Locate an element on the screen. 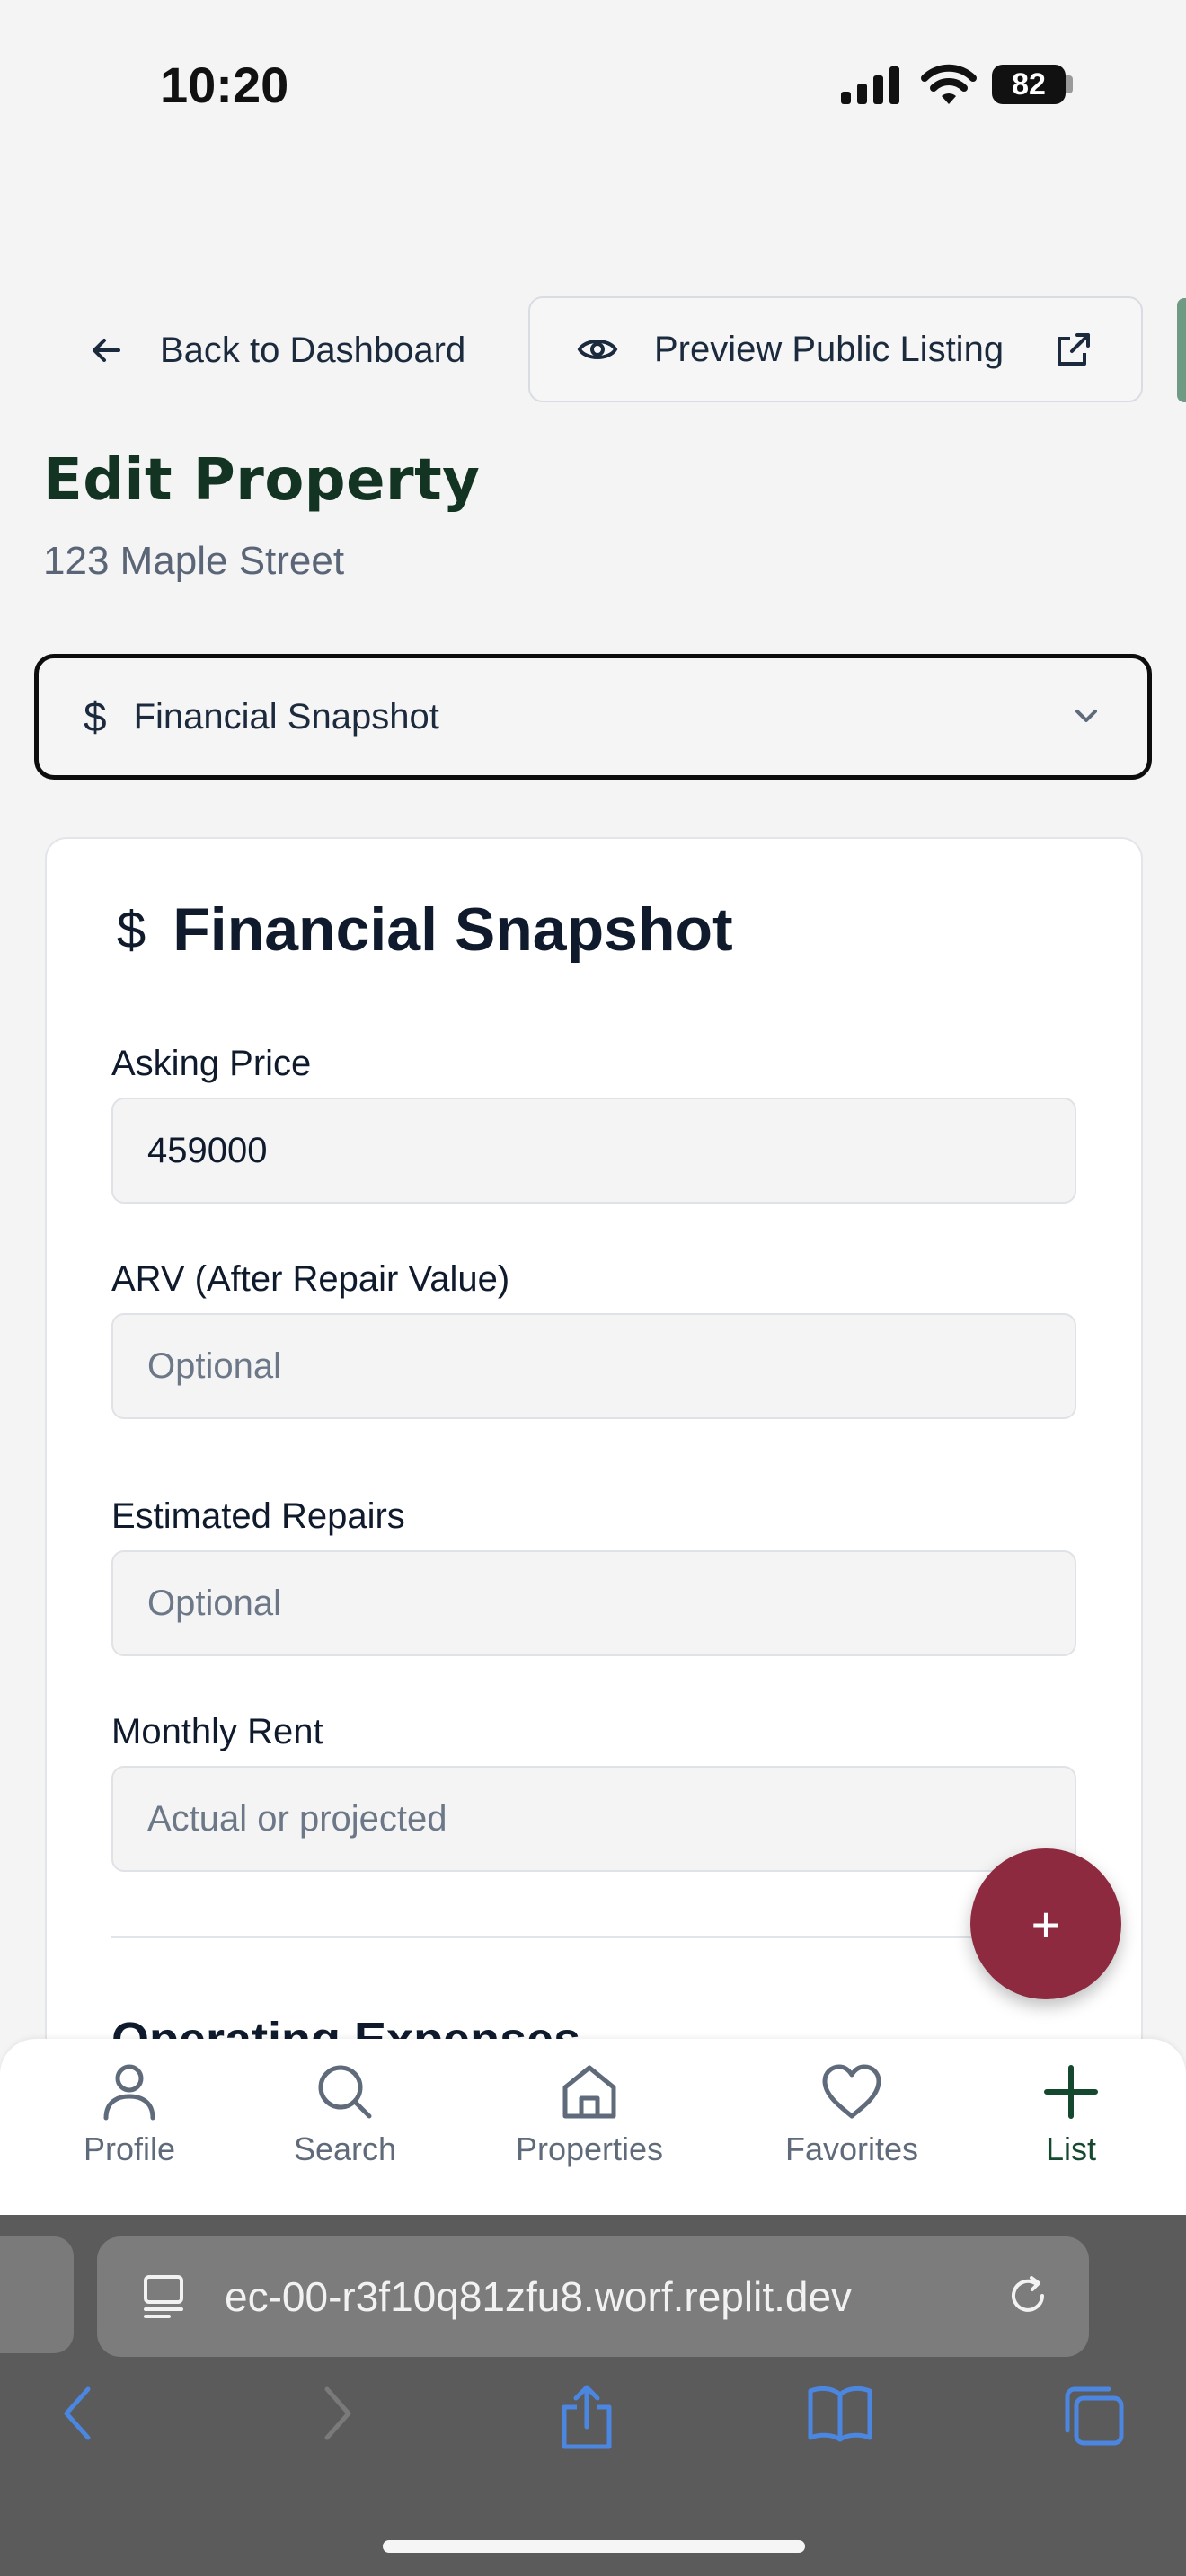  preview-public-listing-button: Preview Public Listing is located at coordinates (835, 349).